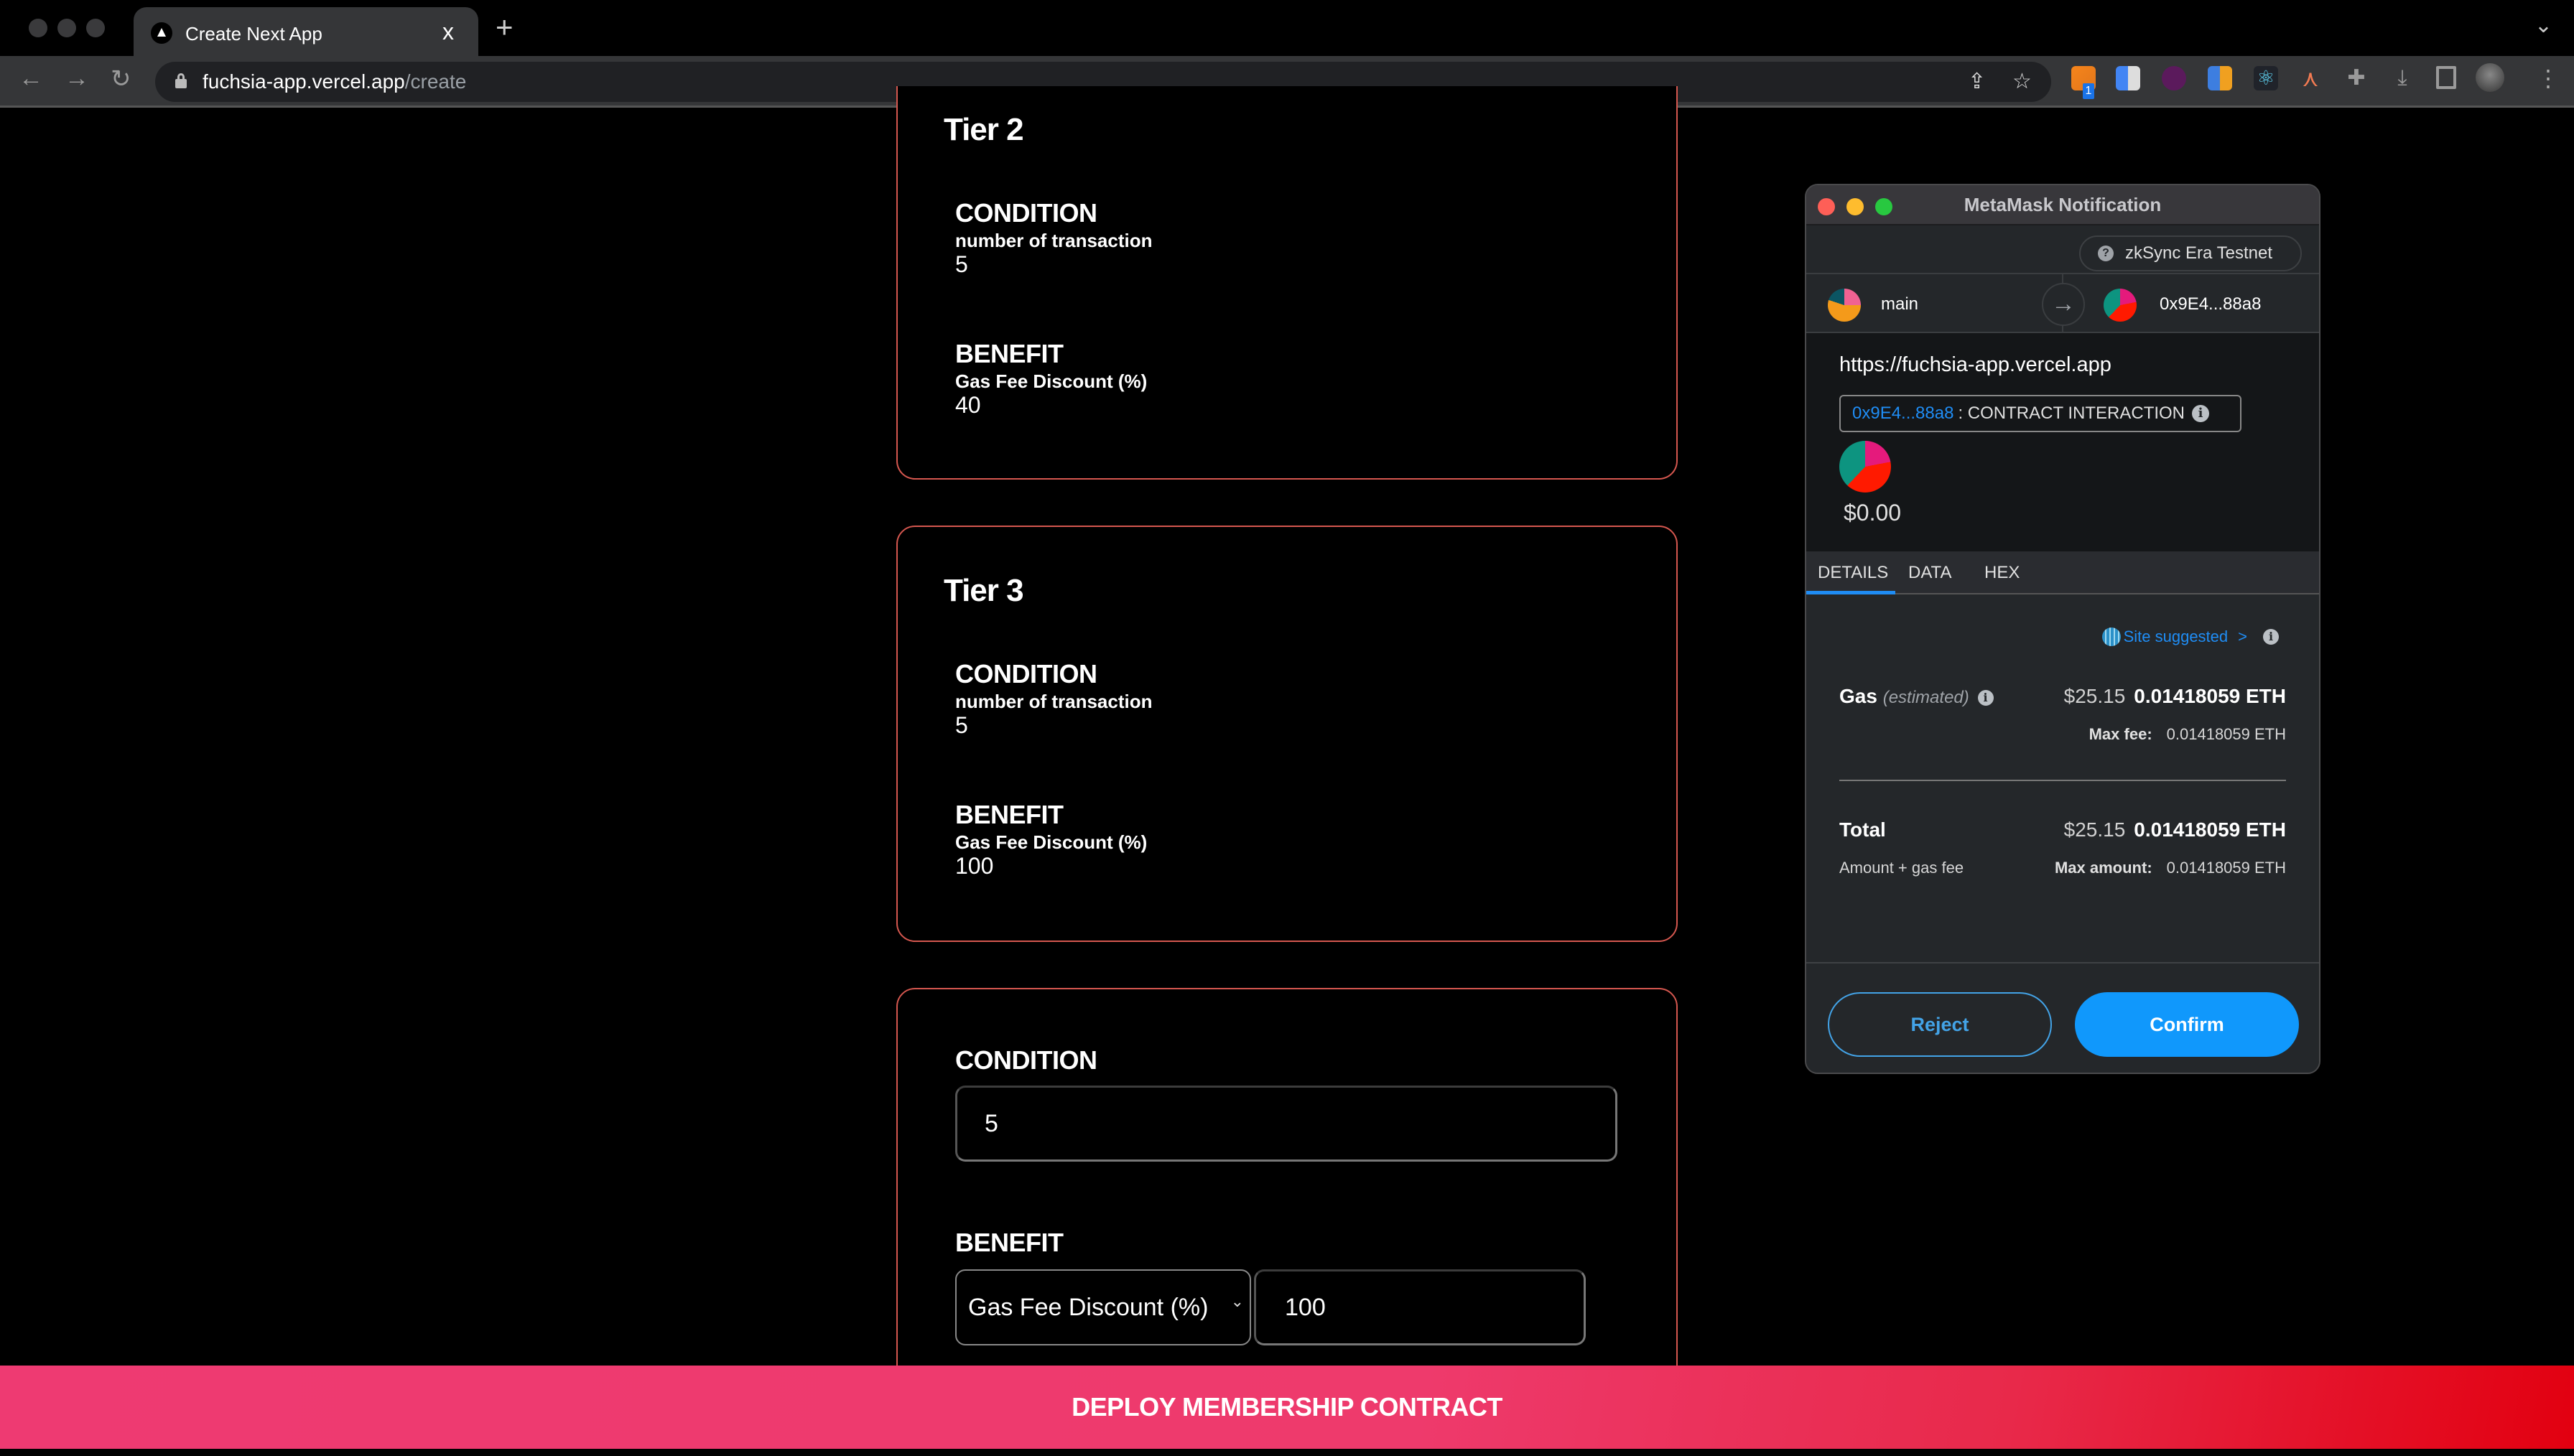 The image size is (2574, 1456). What do you see at coordinates (2174, 78) in the screenshot?
I see `sign-extension-icon` at bounding box center [2174, 78].